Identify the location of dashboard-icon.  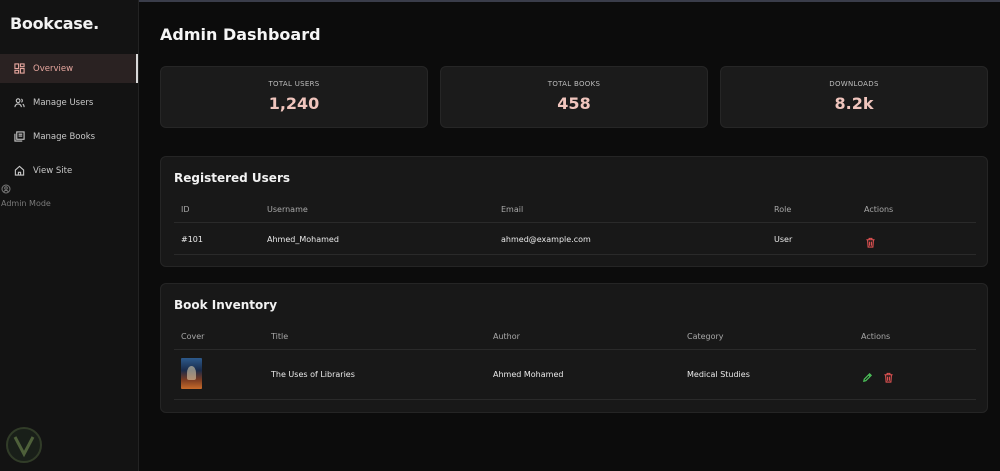
(19, 68).